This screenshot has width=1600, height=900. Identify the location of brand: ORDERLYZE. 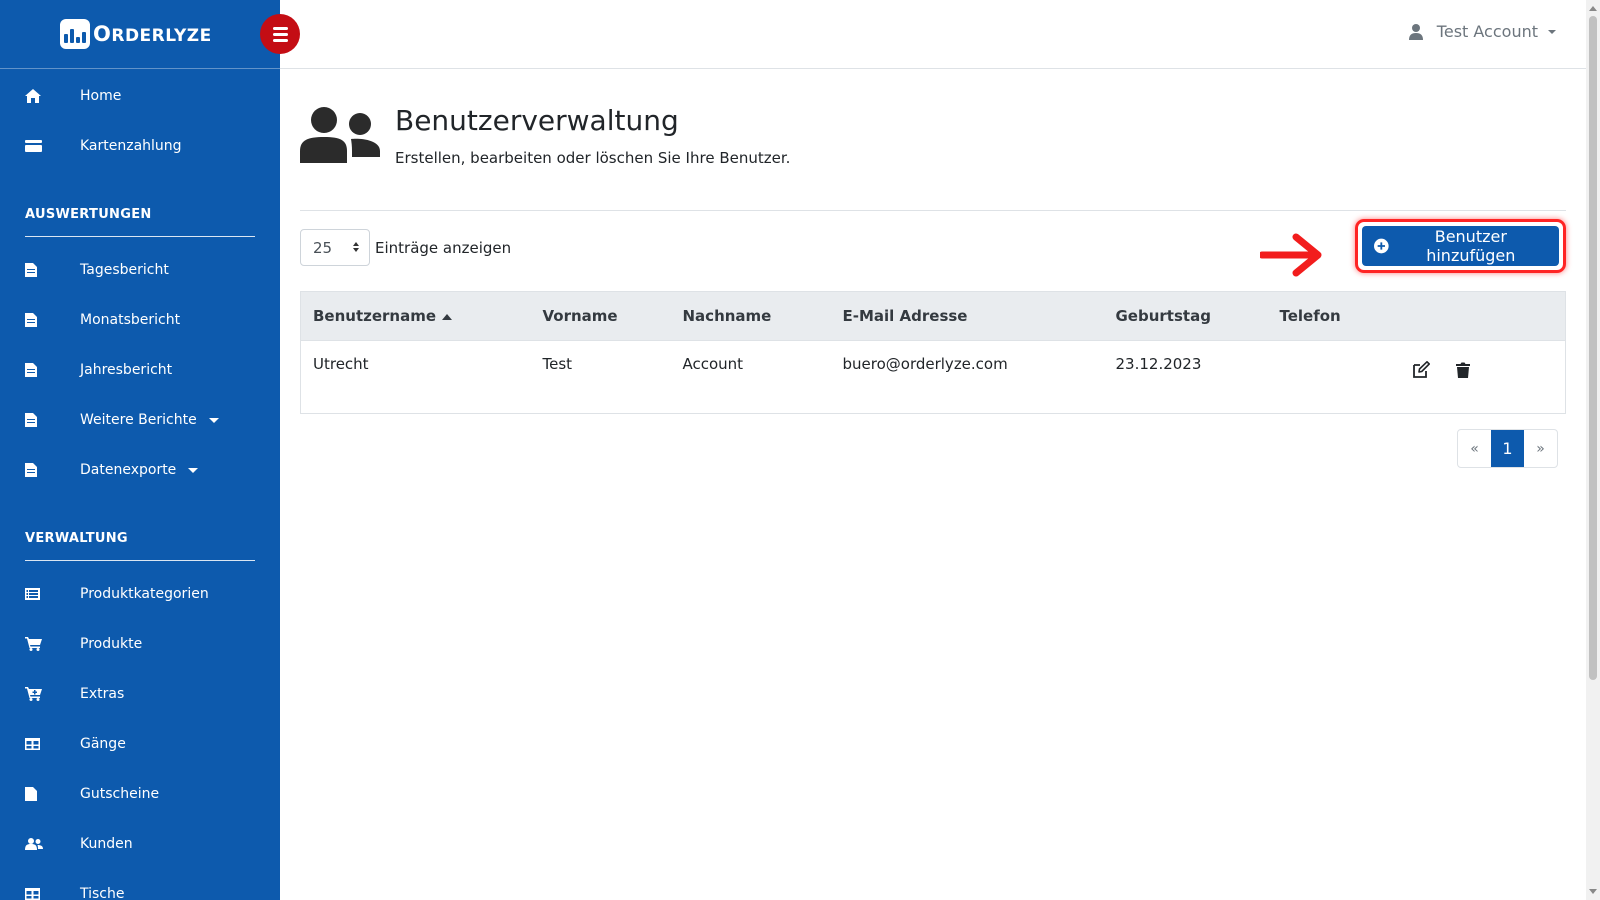
(140, 34).